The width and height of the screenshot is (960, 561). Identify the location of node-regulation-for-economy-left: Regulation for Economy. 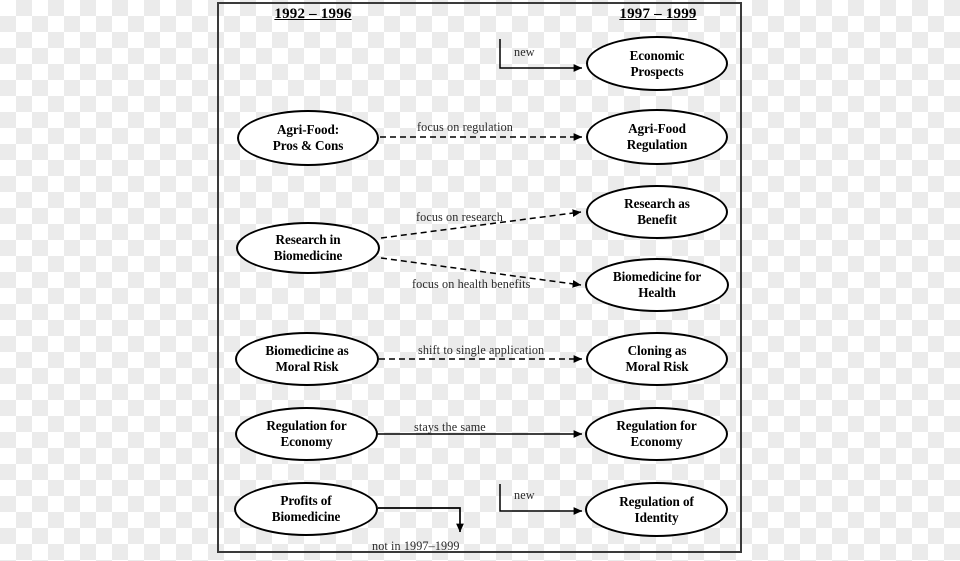
(306, 434).